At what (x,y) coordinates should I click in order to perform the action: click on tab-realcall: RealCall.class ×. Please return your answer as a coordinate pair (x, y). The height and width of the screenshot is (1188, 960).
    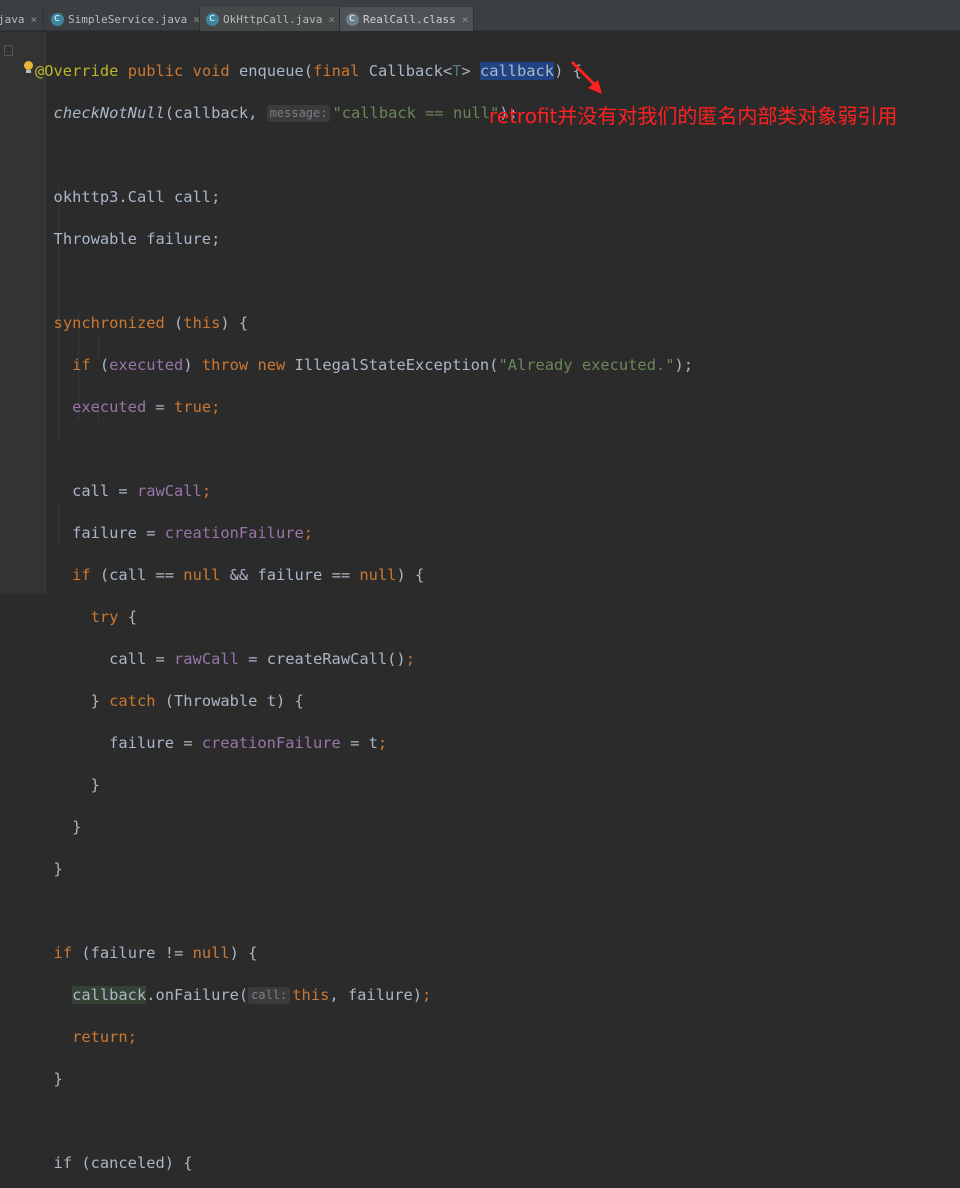
    Looking at the image, I should click on (407, 19).